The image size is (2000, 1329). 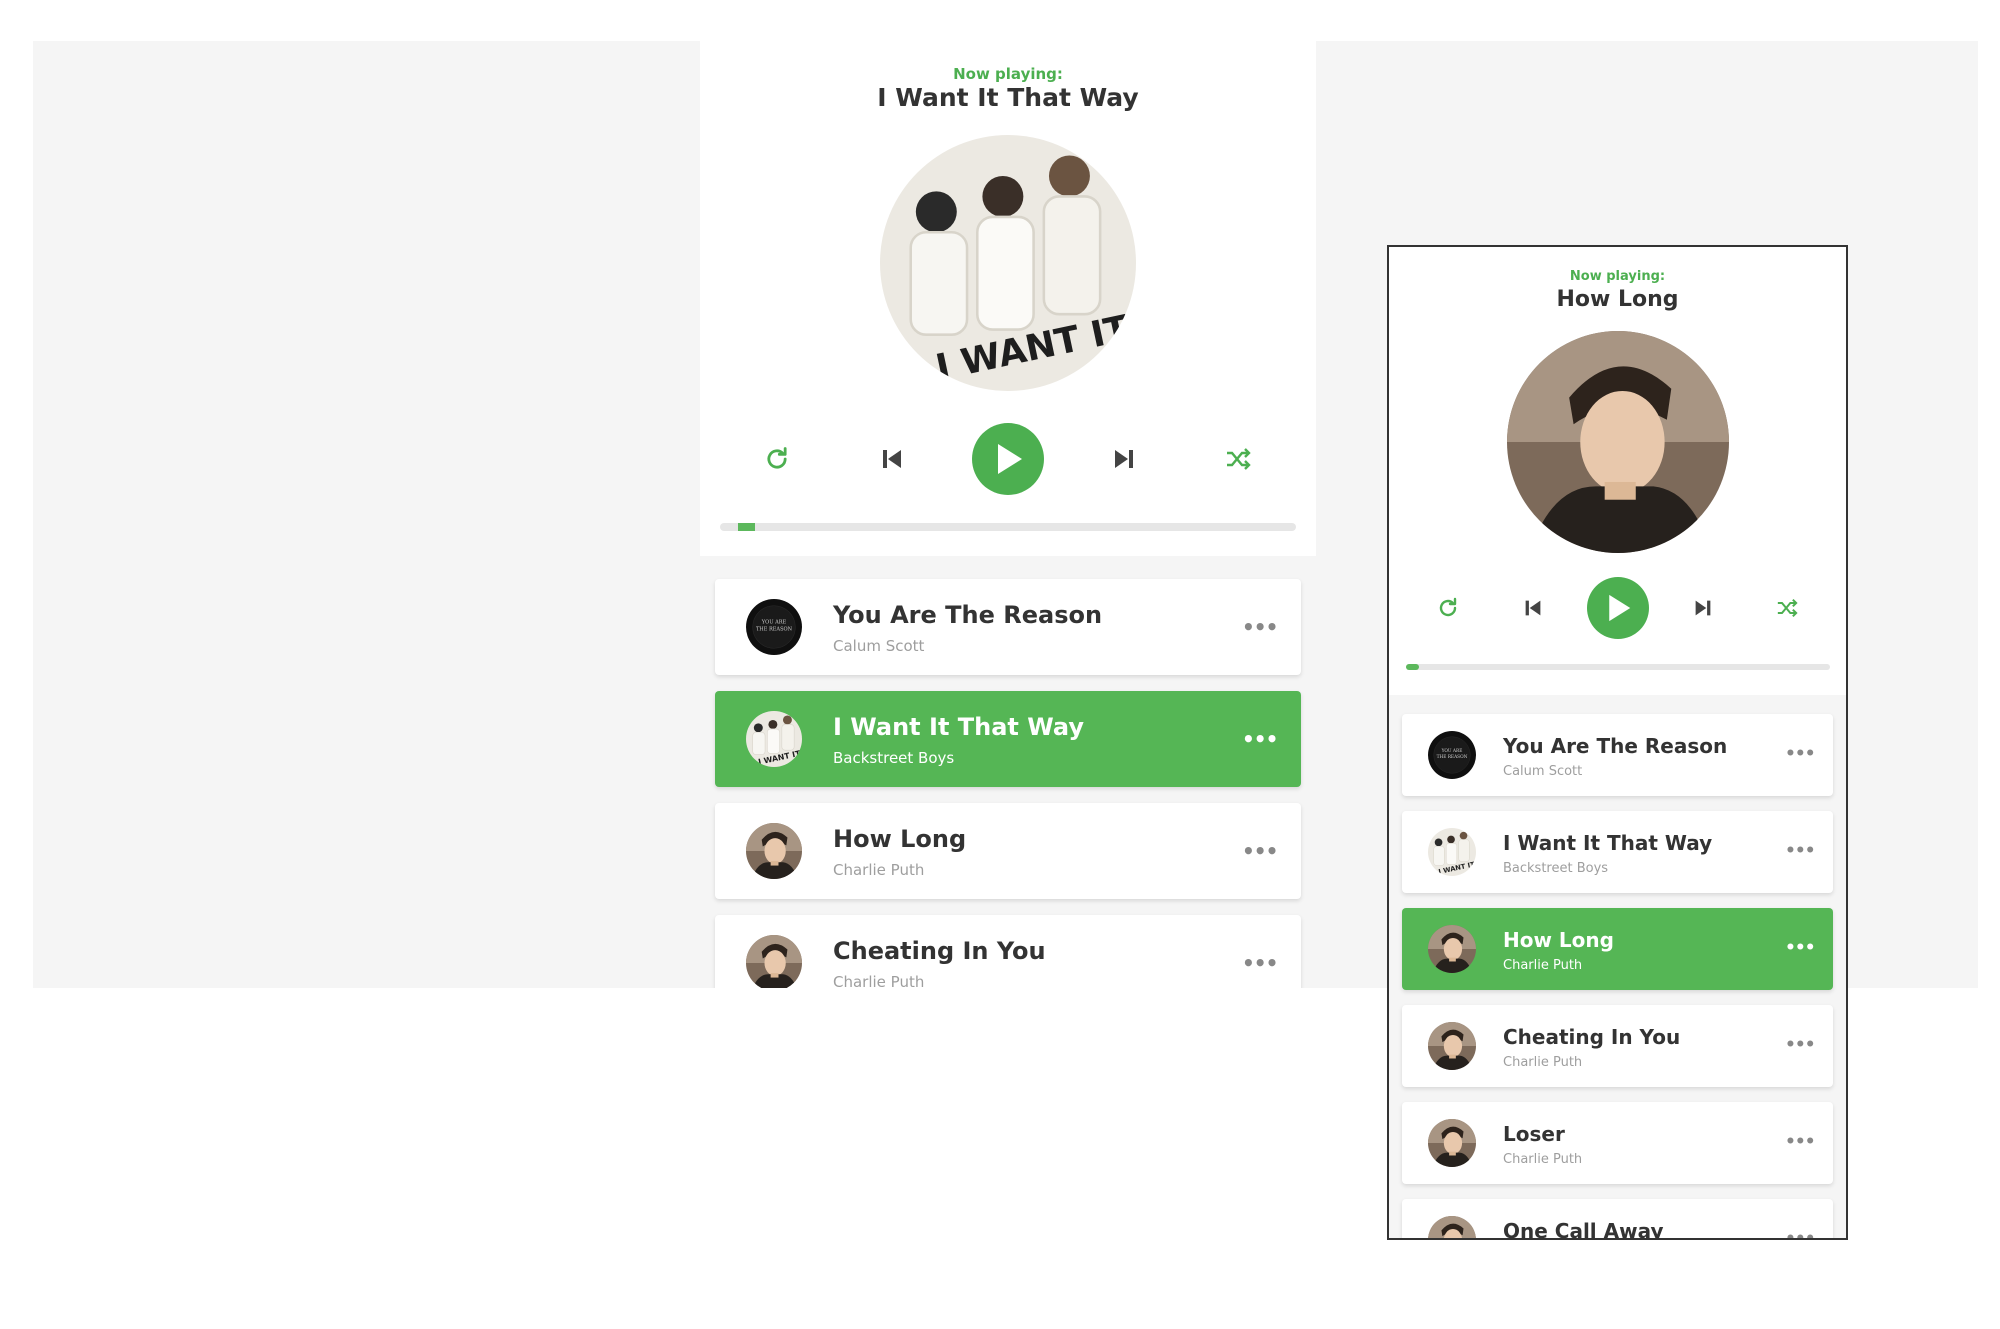 I want to click on player-dashboard: Now playing: I Want It That Way, so click(x=1008, y=298).